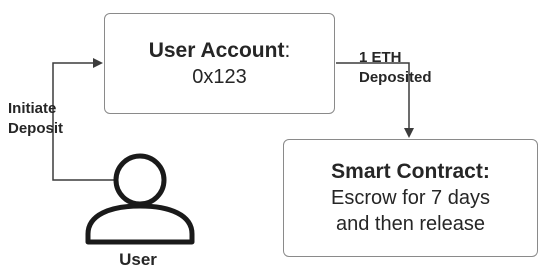  What do you see at coordinates (216, 50) in the screenshot?
I see `user-account-title-text: User Account` at bounding box center [216, 50].